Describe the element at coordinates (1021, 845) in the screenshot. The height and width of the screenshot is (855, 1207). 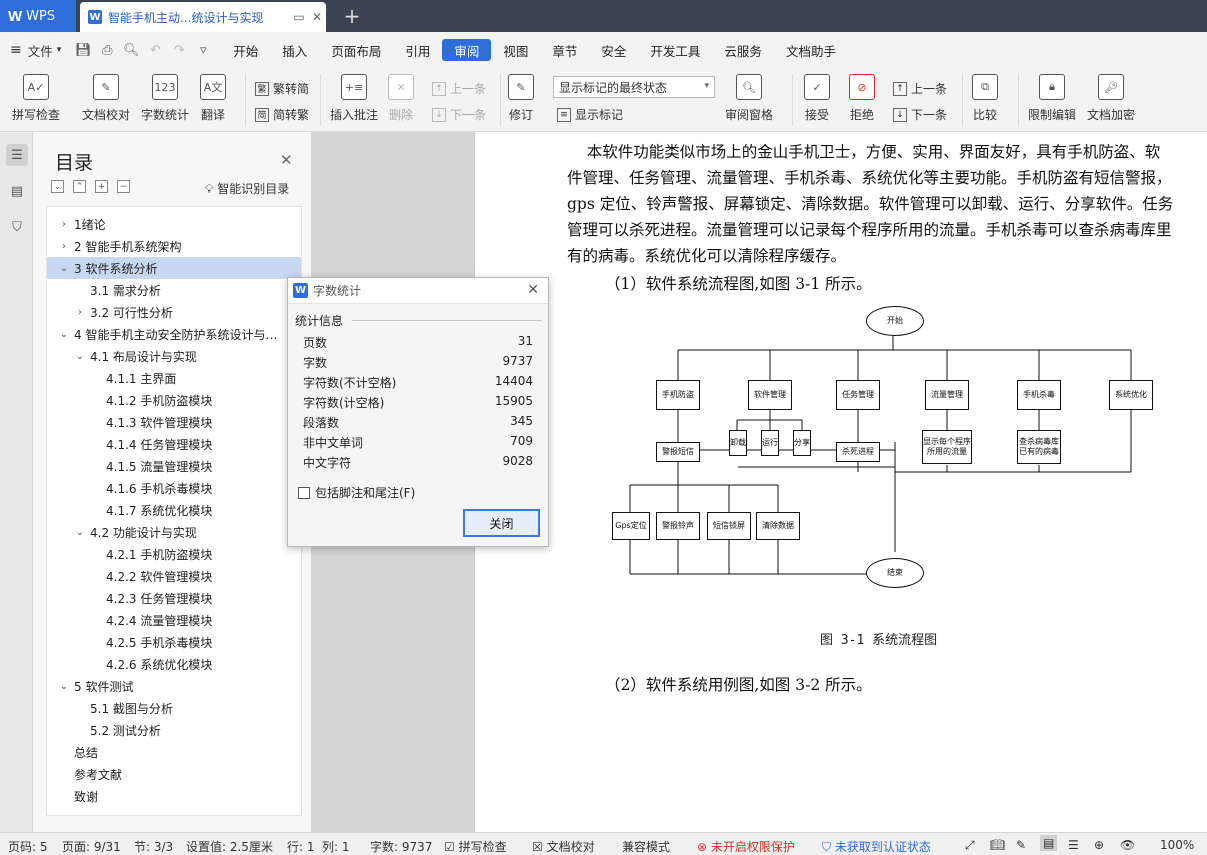
I see `edit-mode-icon: ✎` at that location.